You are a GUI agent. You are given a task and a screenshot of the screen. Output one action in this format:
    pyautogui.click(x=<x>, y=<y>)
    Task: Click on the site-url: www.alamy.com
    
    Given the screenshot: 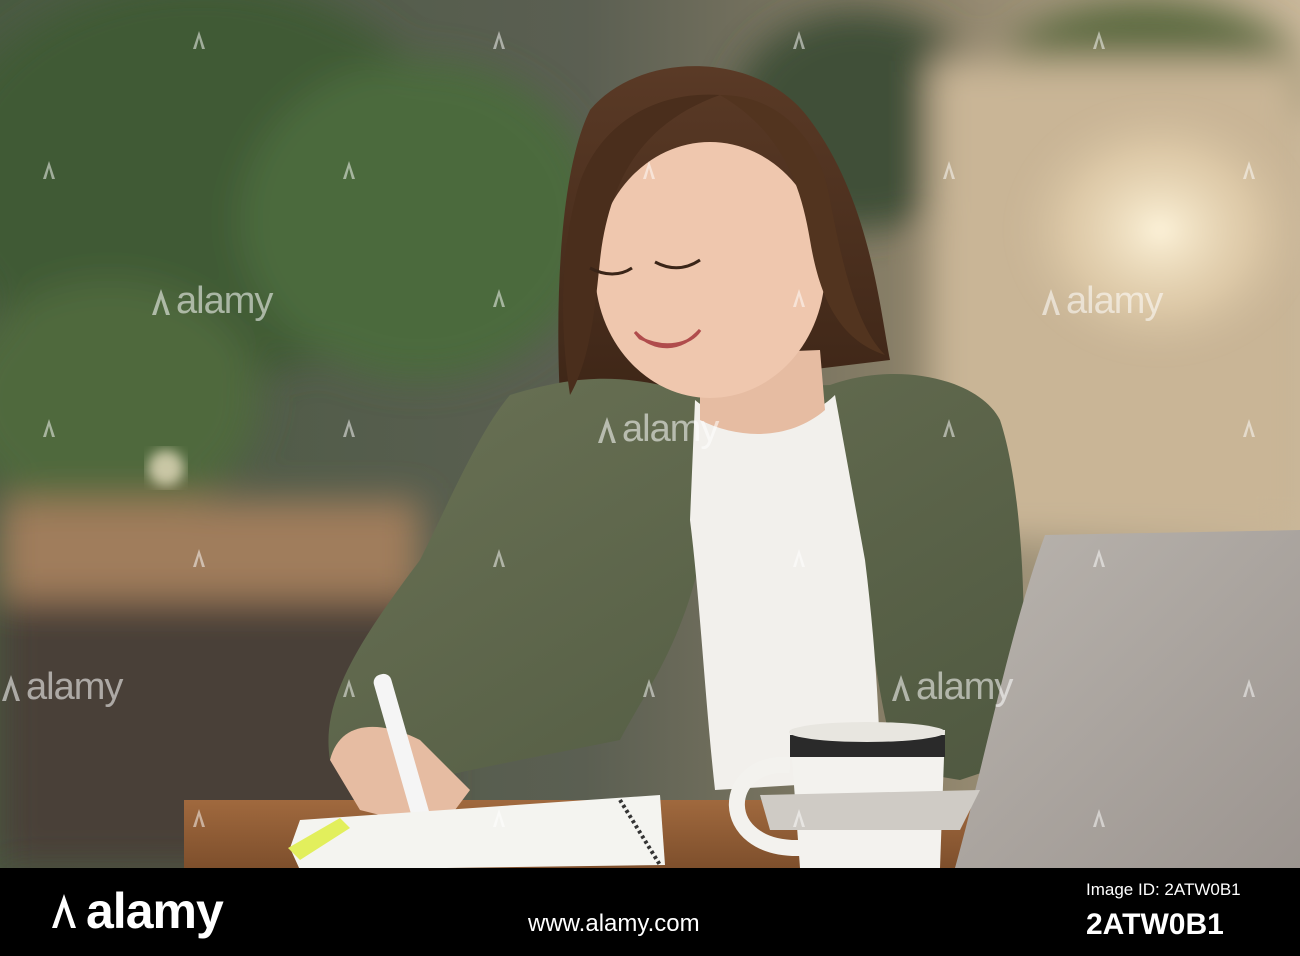 What is the action you would take?
    pyautogui.click(x=614, y=924)
    